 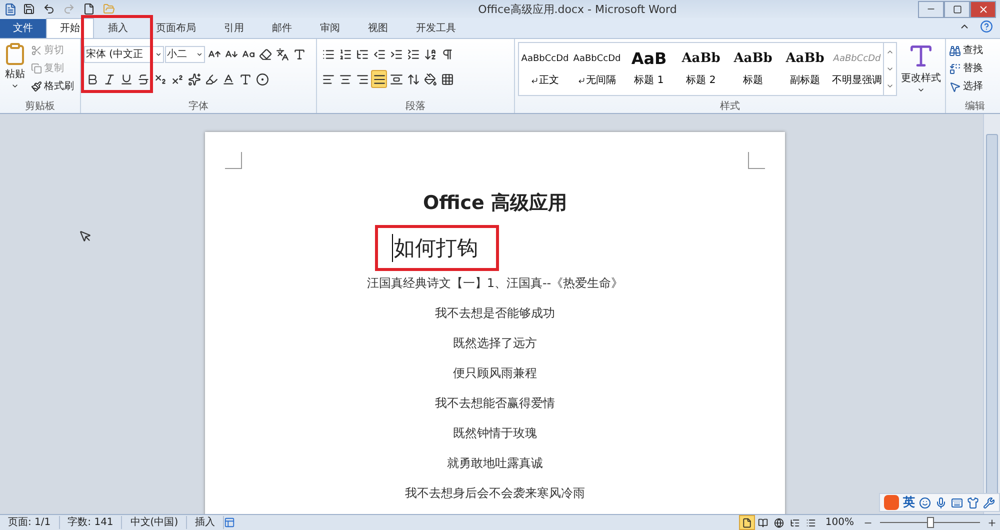 I want to click on mouse-pointer-icon, so click(x=85, y=236).